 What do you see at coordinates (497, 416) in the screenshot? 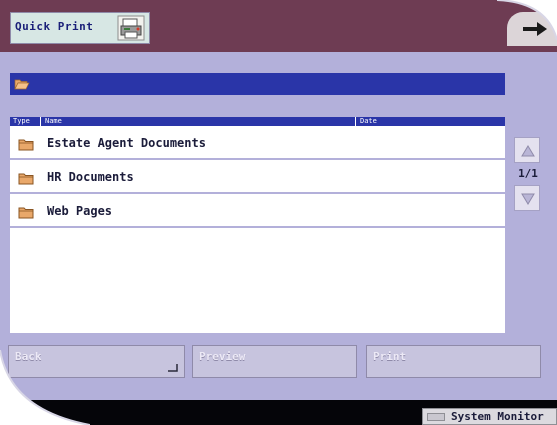
I see `system-monitor-label: System Monitor` at bounding box center [497, 416].